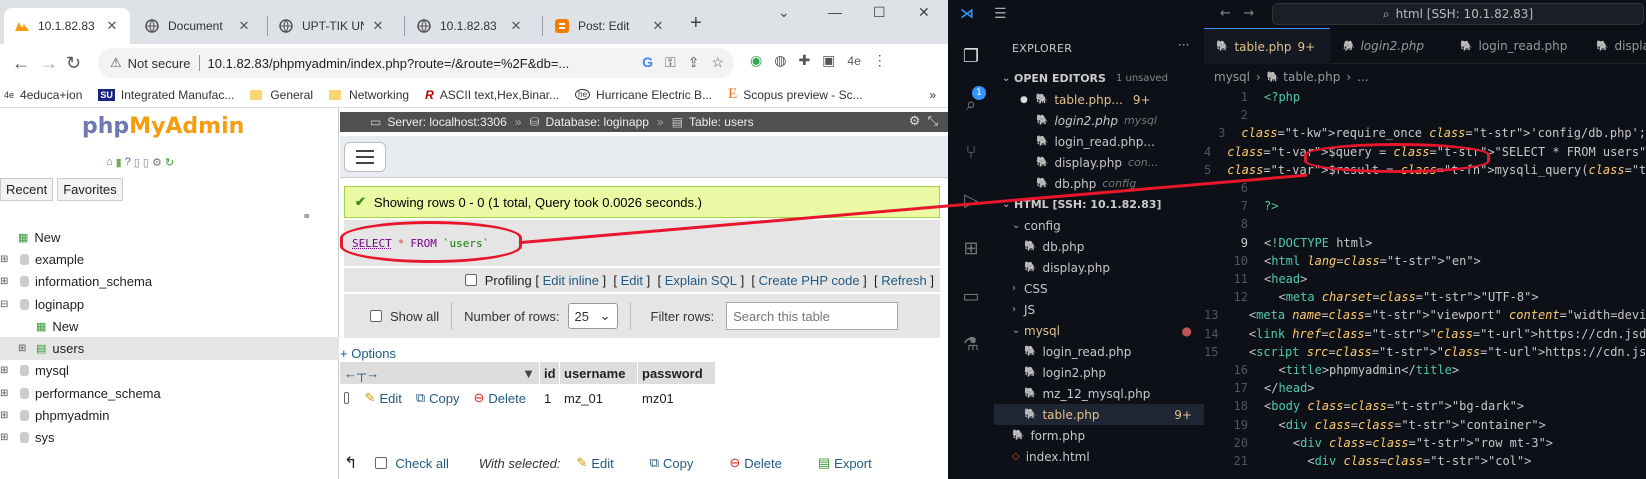 The image size is (1646, 479). I want to click on browser-tab-upt-tik: UPT-TIK UNS ✕, so click(332, 26).